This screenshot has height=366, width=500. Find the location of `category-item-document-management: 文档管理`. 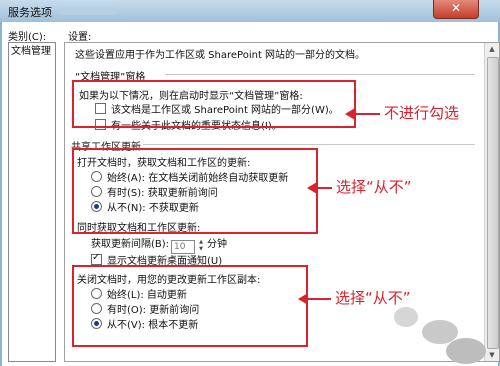

category-item-document-management: 文档管理 is located at coordinates (33, 51).